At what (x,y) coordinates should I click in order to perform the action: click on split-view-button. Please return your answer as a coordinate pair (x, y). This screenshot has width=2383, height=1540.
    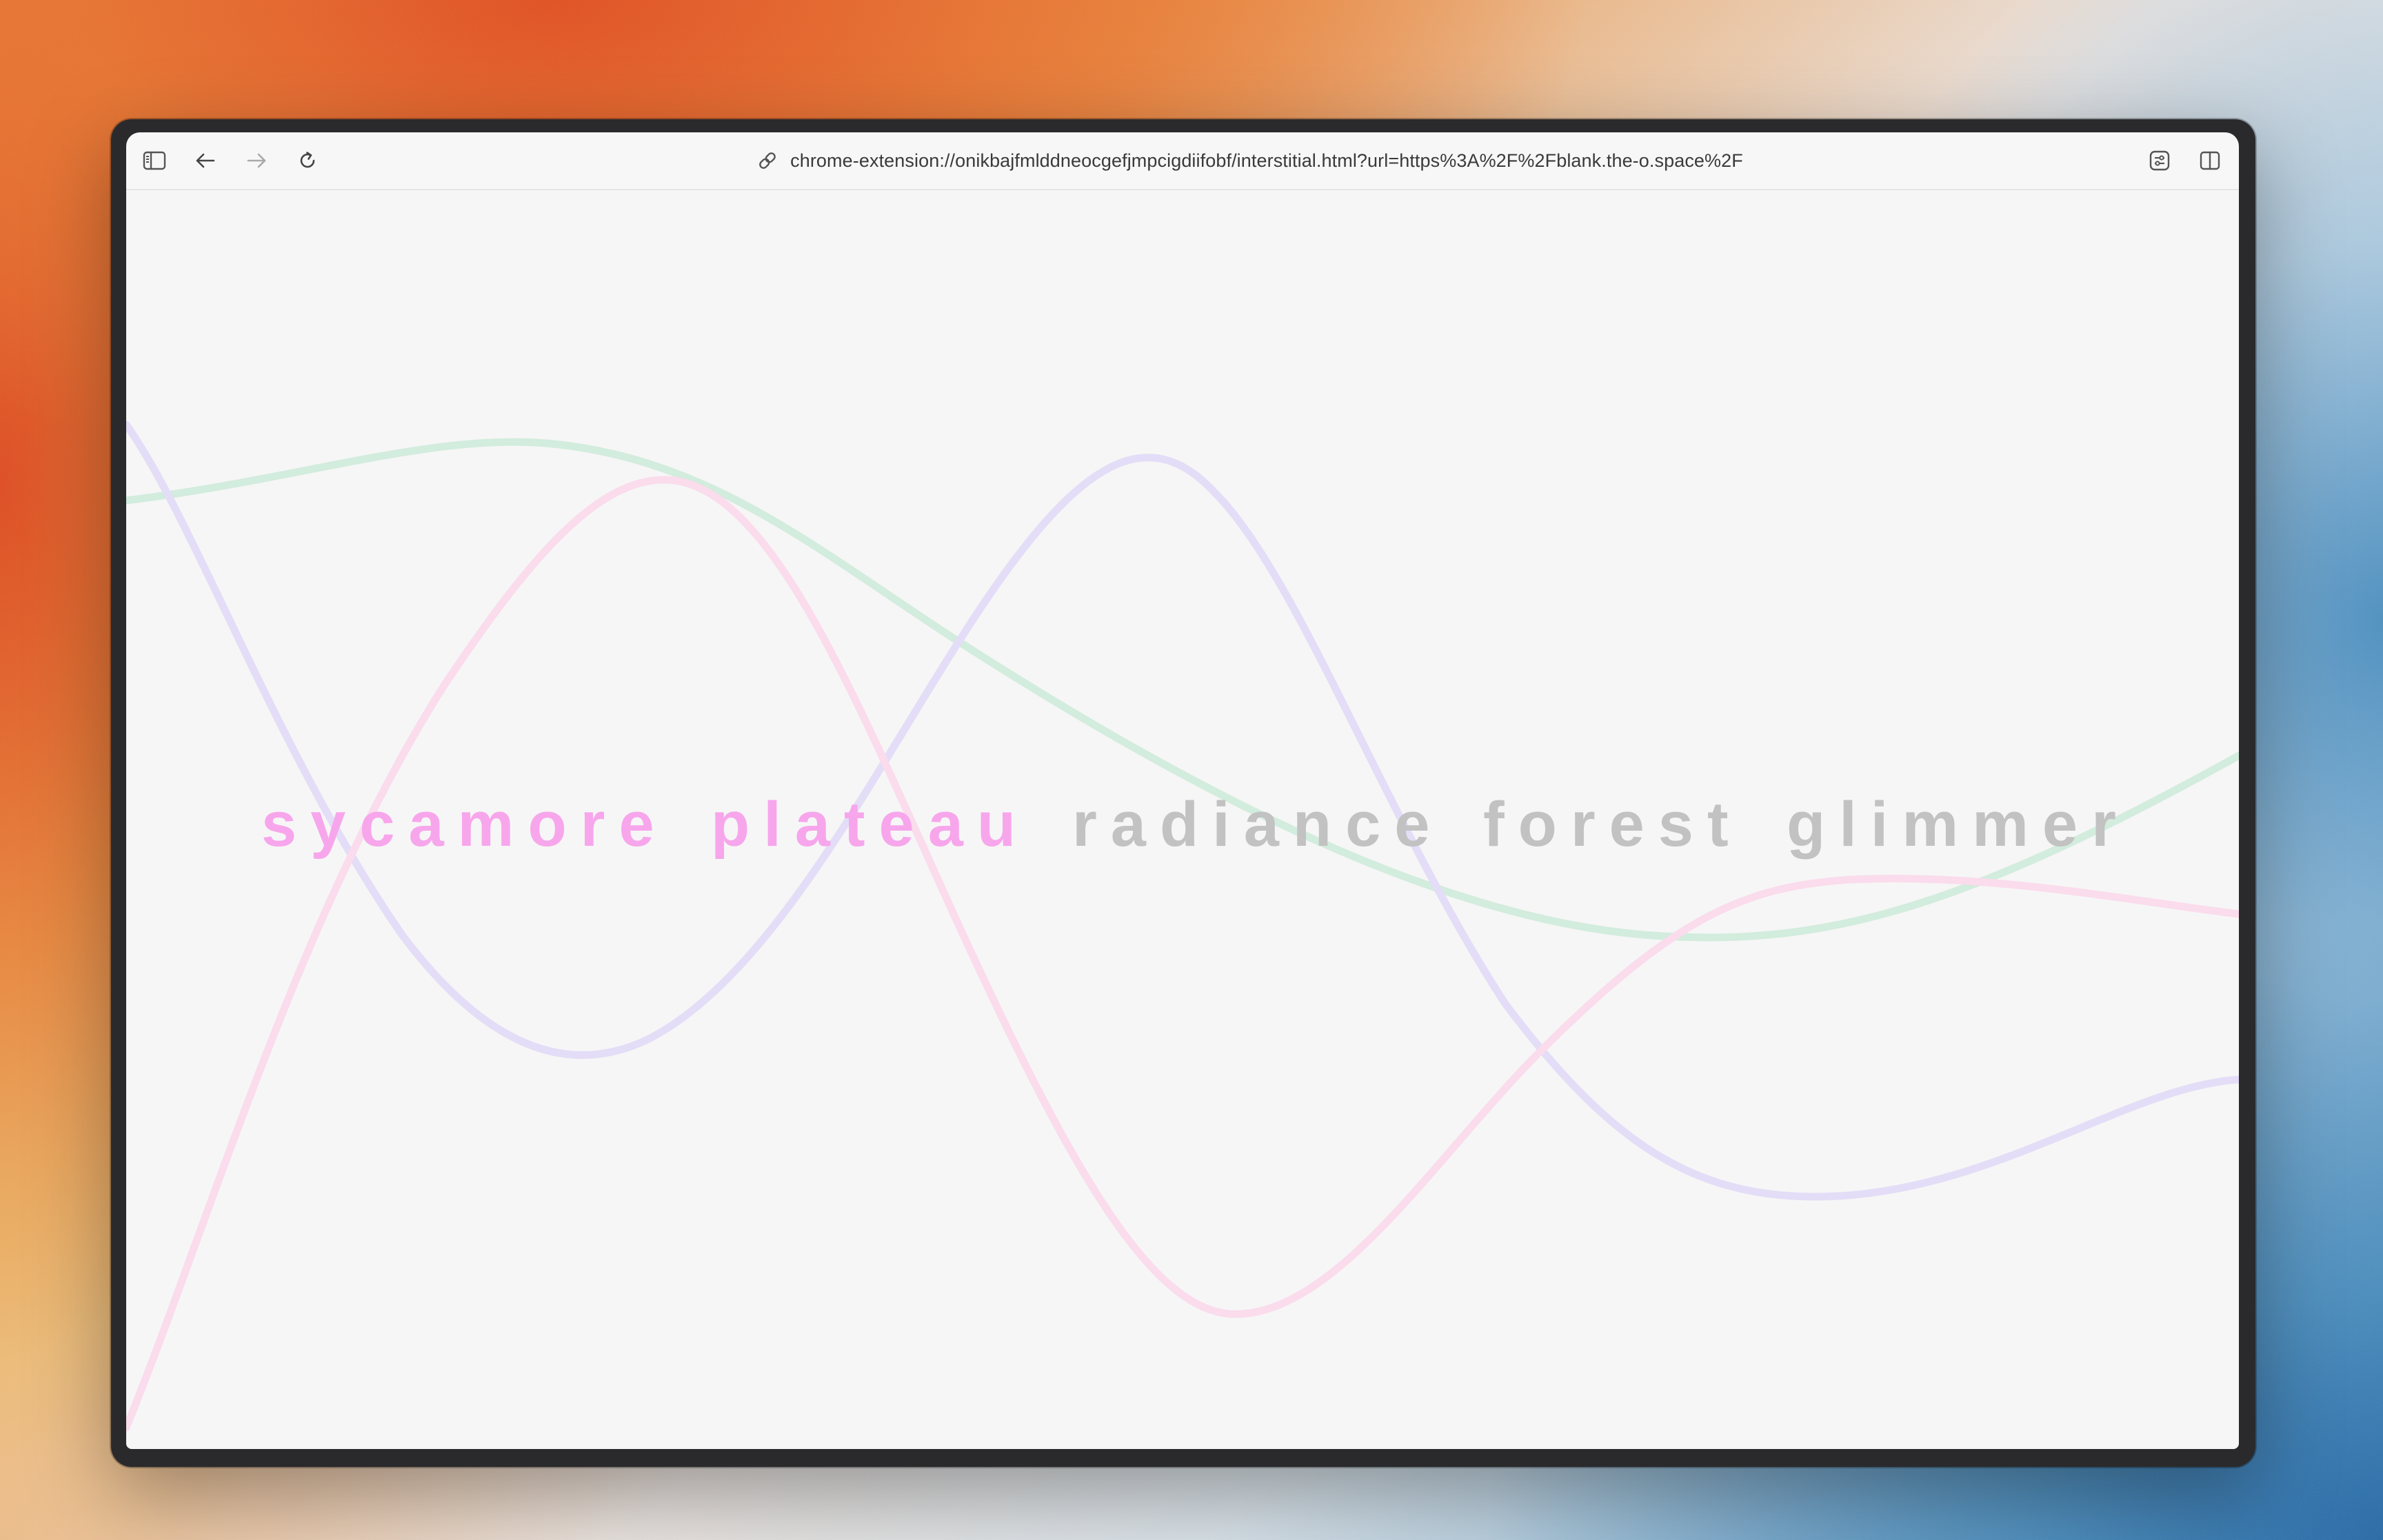
    Looking at the image, I should click on (2210, 161).